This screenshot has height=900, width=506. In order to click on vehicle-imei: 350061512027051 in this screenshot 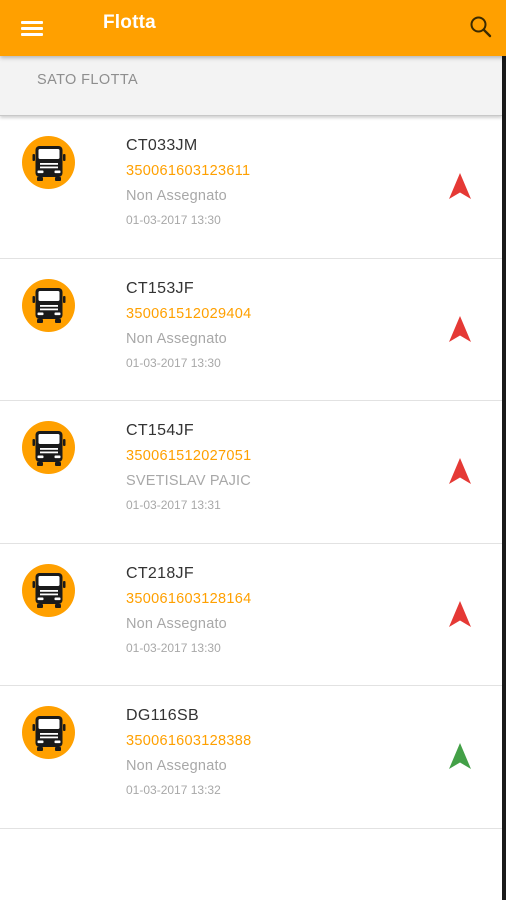, I will do `click(189, 456)`.